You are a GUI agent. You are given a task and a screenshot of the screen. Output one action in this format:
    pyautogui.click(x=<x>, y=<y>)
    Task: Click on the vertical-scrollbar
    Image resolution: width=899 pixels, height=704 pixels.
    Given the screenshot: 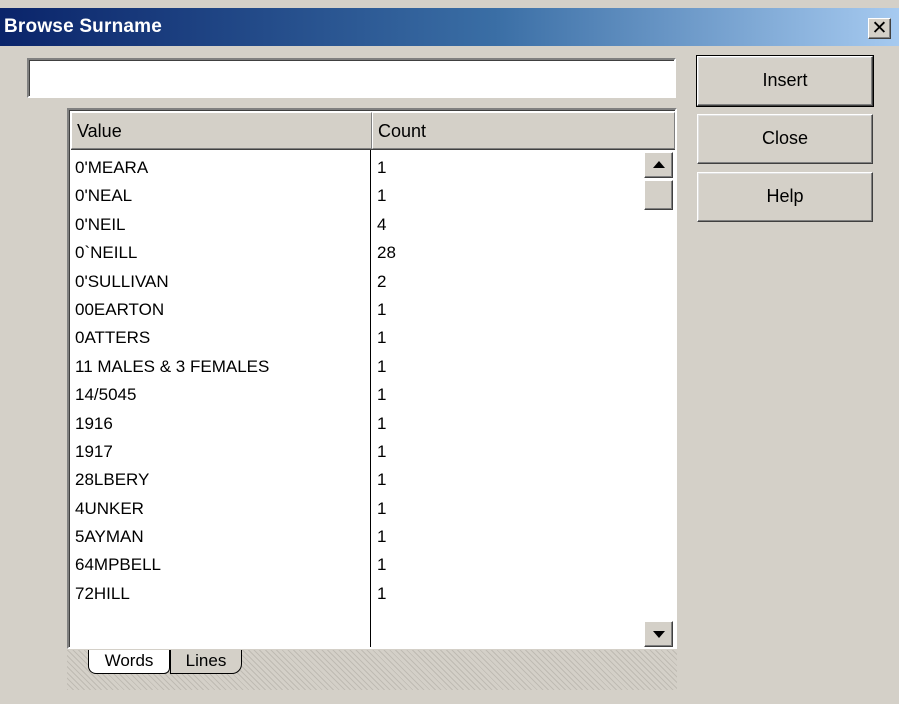 What is the action you would take?
    pyautogui.click(x=658, y=399)
    